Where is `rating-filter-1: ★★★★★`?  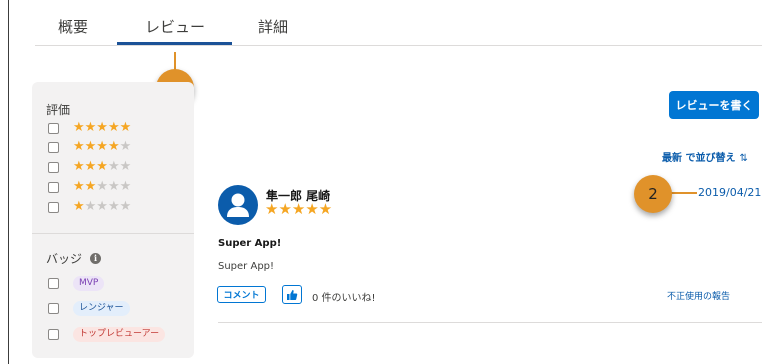 rating-filter-1: ★★★★★ is located at coordinates (89, 207).